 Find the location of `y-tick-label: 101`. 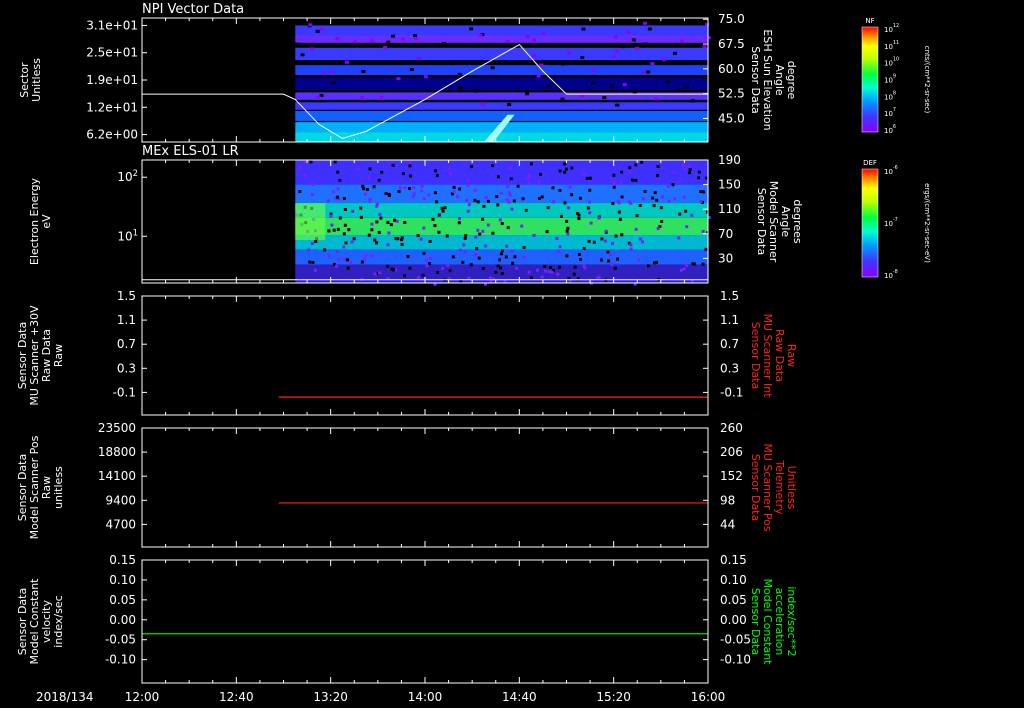

y-tick-label: 101 is located at coordinates (127, 235).